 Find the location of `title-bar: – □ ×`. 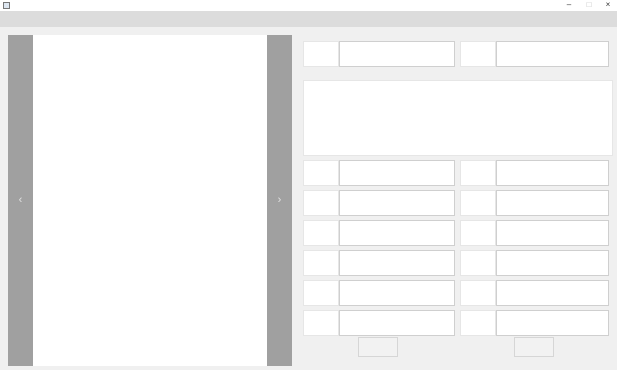

title-bar: – □ × is located at coordinates (308, 5).